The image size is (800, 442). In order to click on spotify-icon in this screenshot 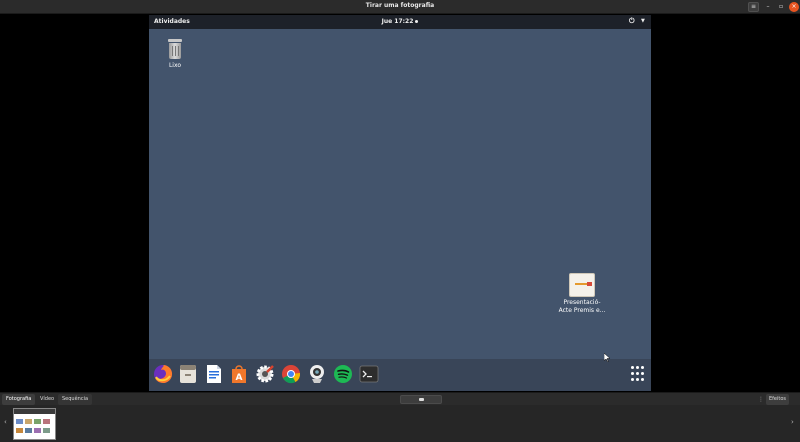, I will do `click(343, 374)`.